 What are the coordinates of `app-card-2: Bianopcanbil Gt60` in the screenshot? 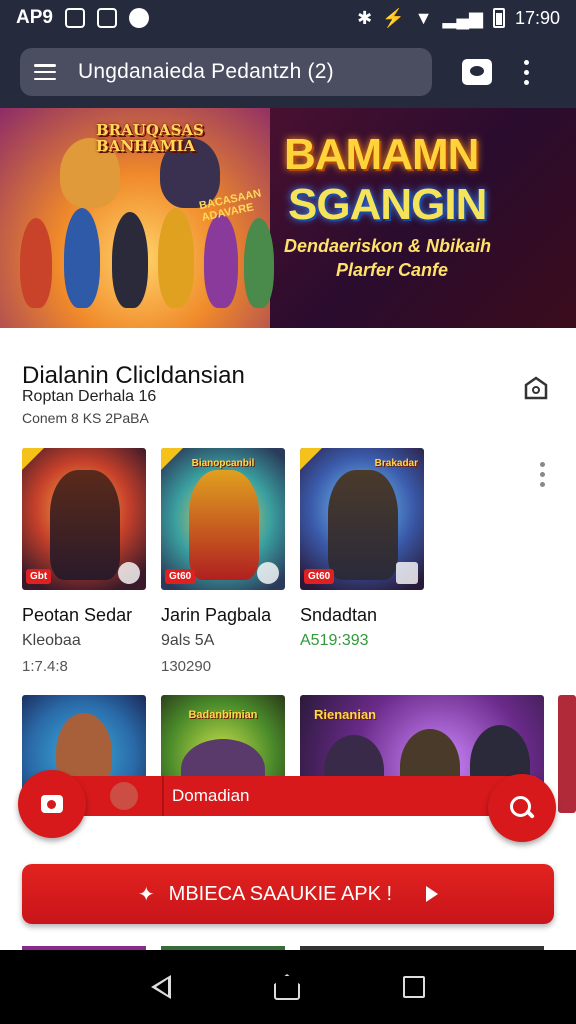 It's located at (223, 519).